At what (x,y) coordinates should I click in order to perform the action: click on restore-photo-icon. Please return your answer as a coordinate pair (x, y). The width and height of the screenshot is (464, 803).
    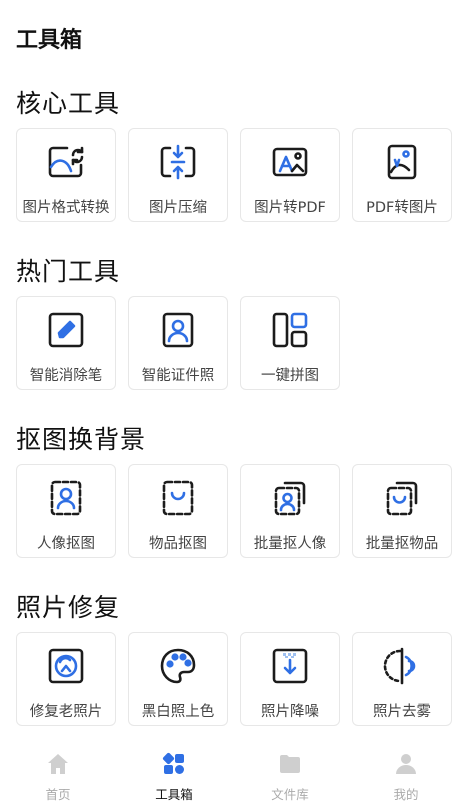
    Looking at the image, I should click on (66, 666).